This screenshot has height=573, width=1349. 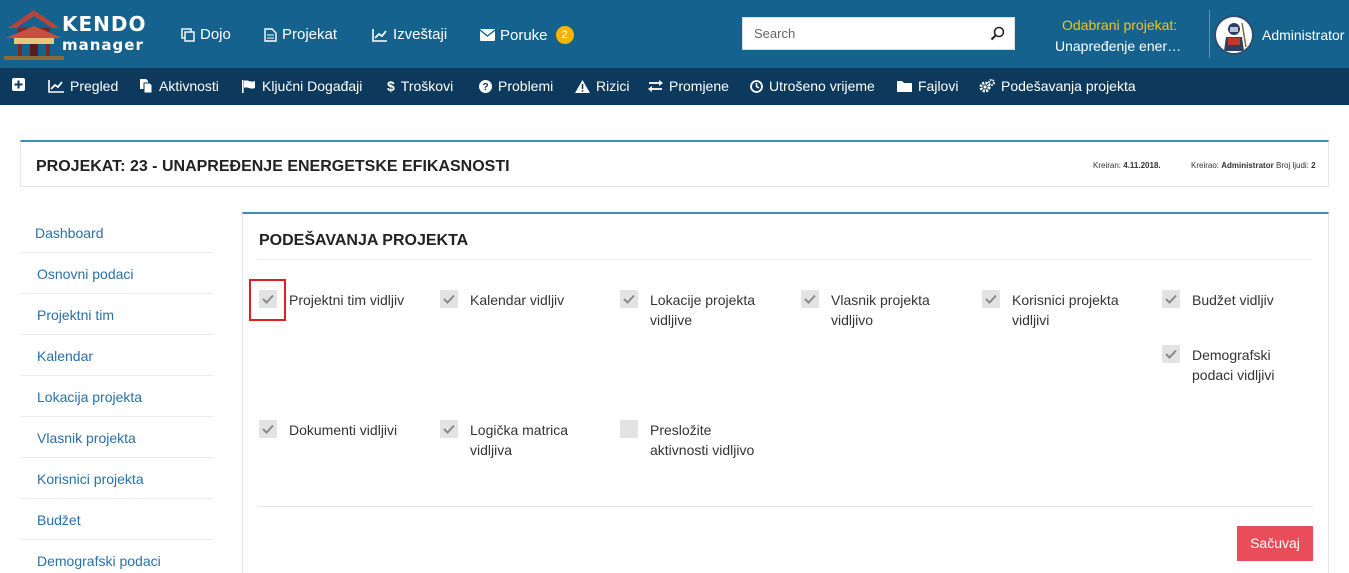 What do you see at coordinates (427, 86) in the screenshot?
I see `subnav-troskovi-label: Troškovi` at bounding box center [427, 86].